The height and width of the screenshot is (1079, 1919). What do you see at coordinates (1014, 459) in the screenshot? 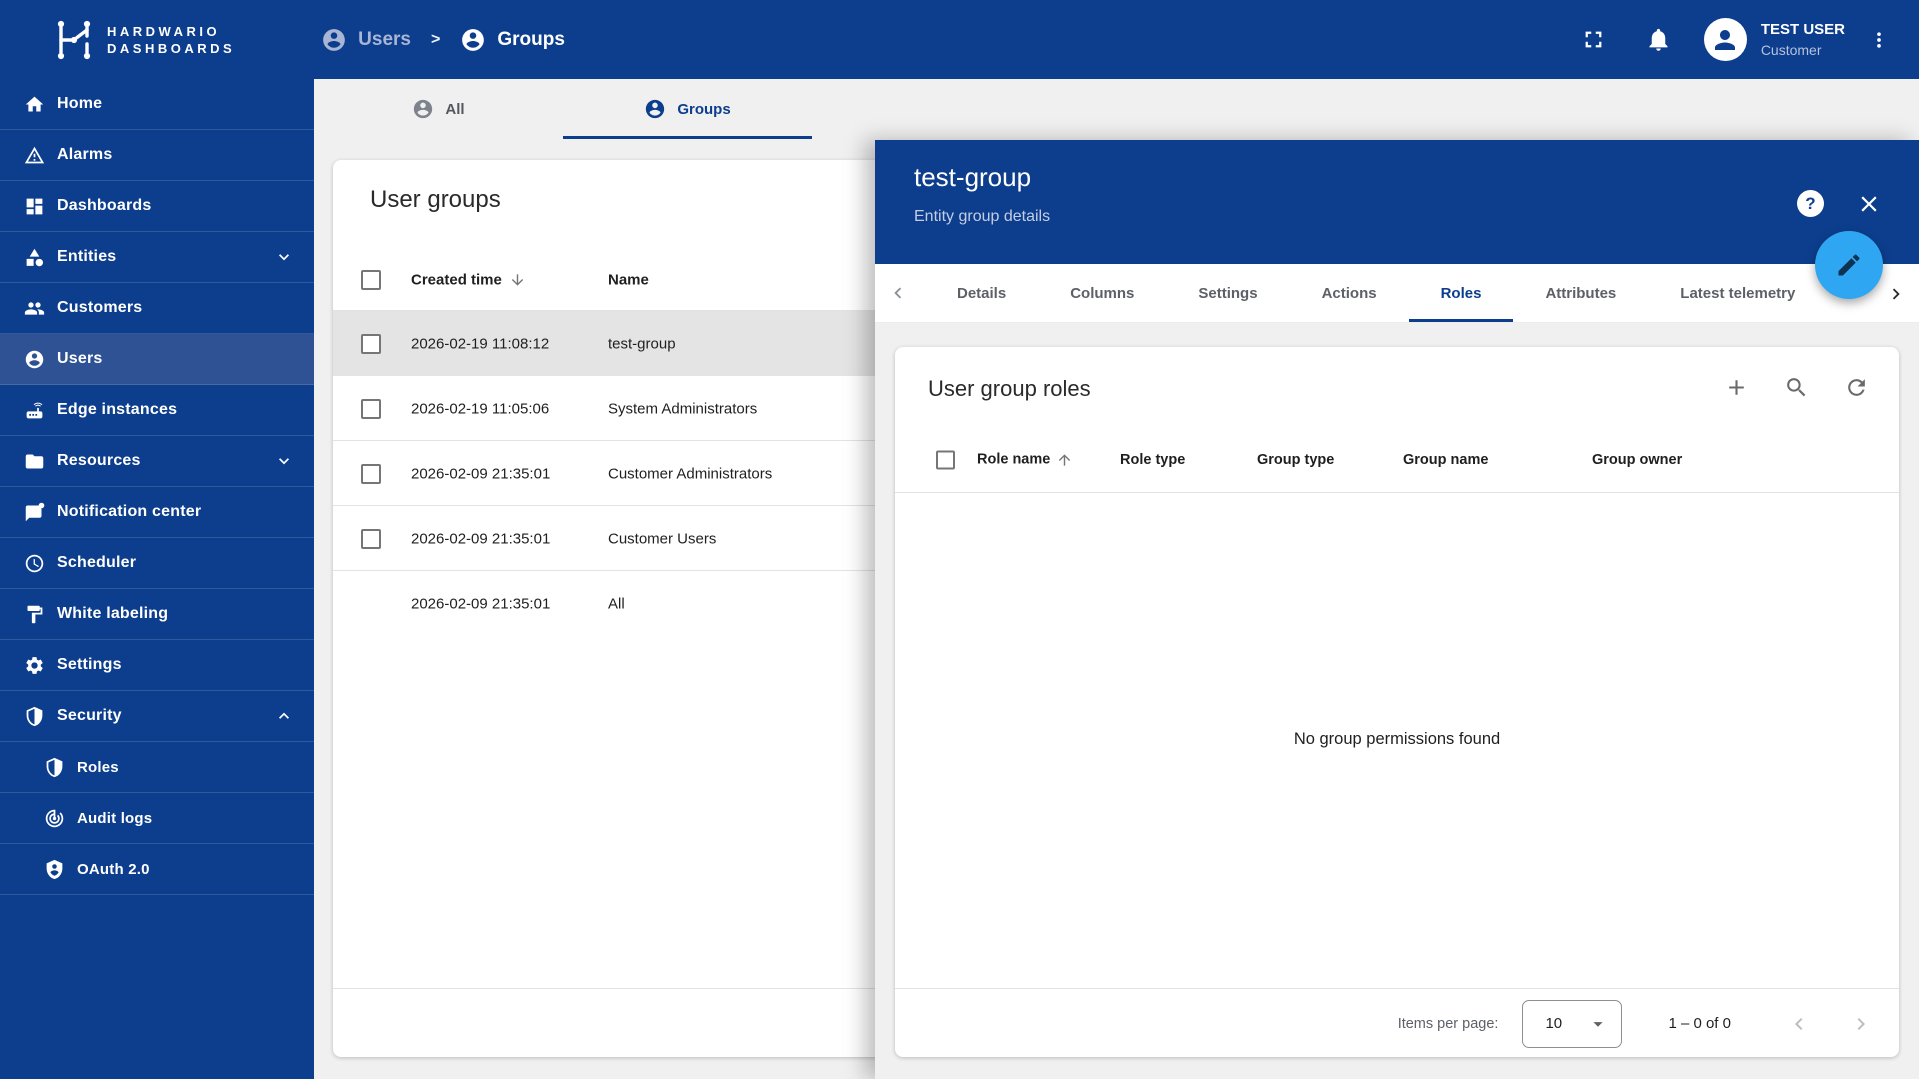
I see `column-role-name-label: Role name` at bounding box center [1014, 459].